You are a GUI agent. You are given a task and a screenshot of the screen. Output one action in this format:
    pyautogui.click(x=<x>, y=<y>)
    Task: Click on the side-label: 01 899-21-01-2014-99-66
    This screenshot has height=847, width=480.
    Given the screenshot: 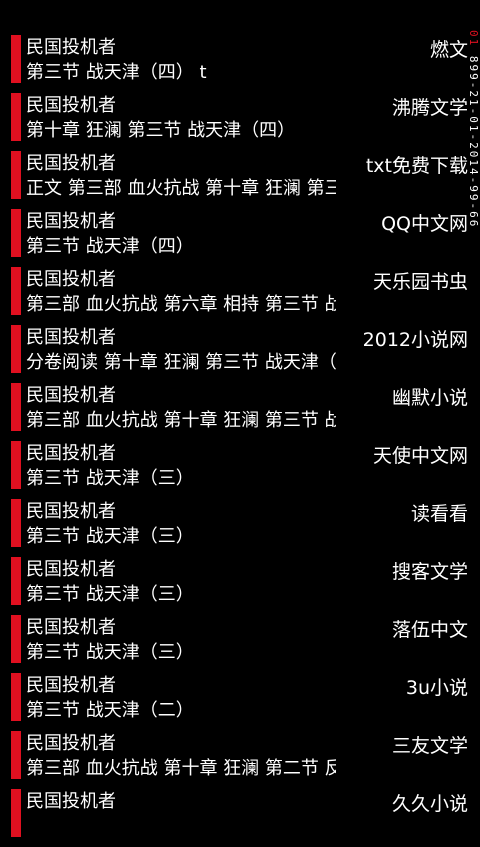 What is the action you would take?
    pyautogui.click(x=473, y=215)
    